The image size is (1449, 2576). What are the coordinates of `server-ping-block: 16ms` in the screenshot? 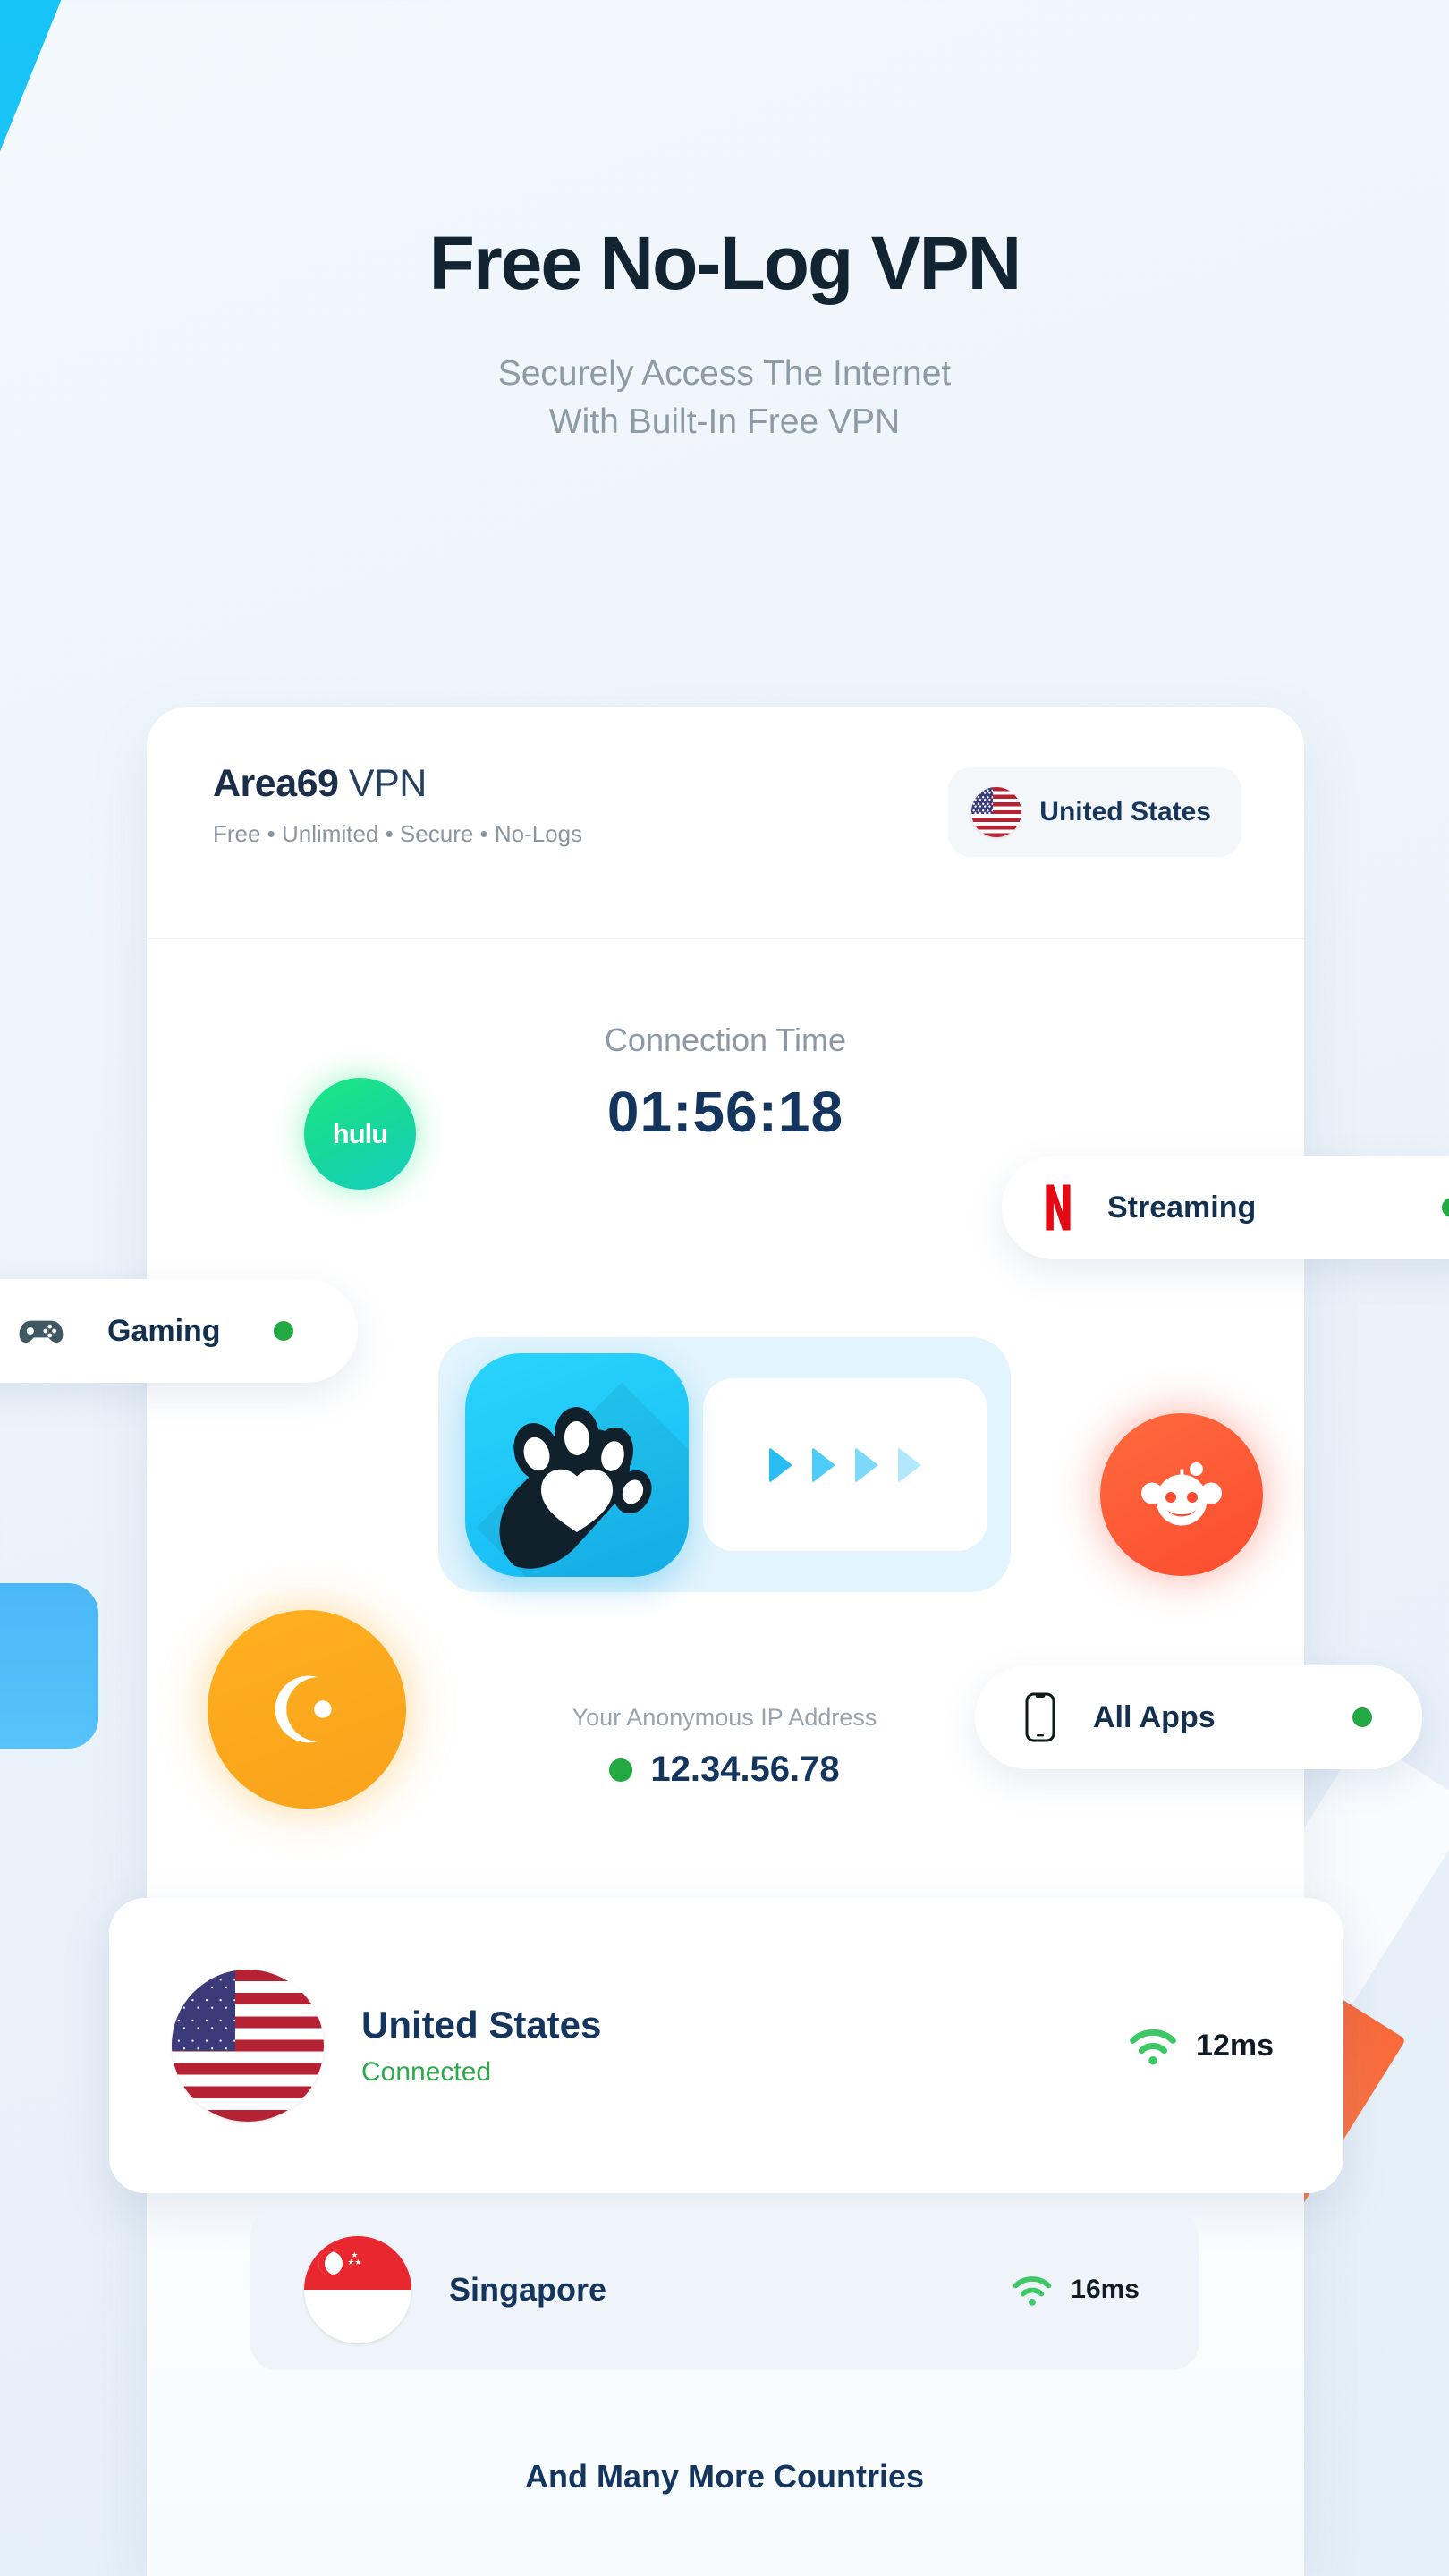 It's located at (1076, 2290).